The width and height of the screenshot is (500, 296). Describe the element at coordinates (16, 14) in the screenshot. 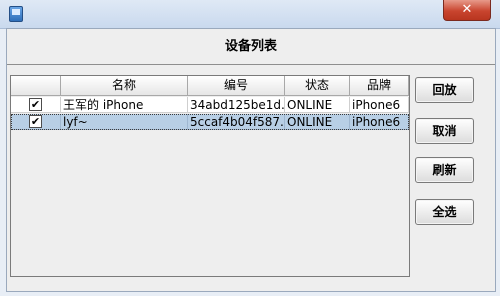

I see `app-icon` at that location.